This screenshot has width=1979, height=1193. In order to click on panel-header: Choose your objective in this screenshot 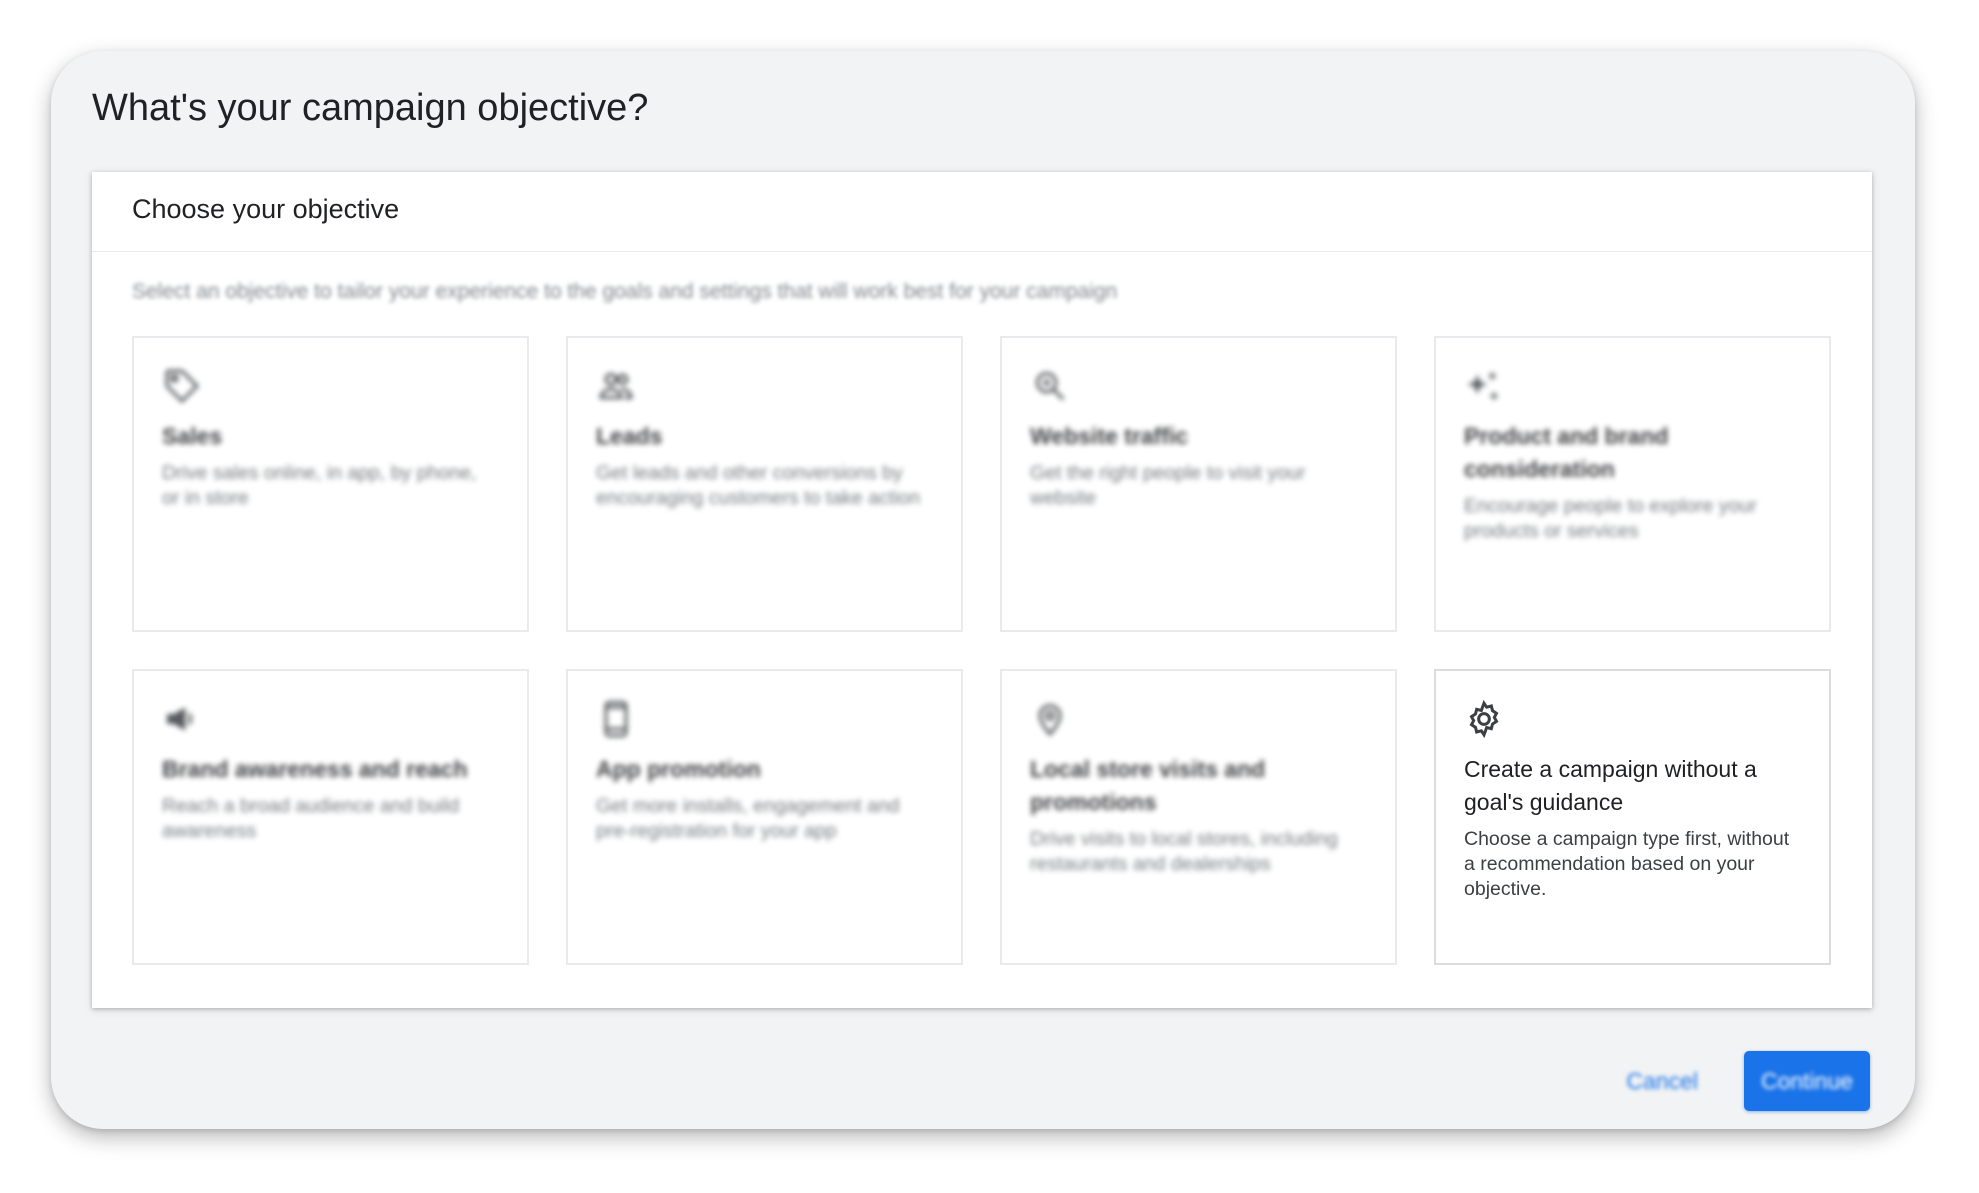, I will do `click(982, 212)`.